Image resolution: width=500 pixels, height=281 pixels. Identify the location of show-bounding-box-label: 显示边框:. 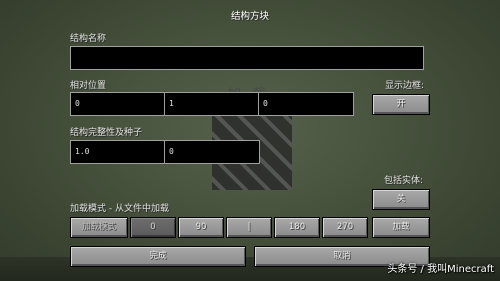
(404, 86).